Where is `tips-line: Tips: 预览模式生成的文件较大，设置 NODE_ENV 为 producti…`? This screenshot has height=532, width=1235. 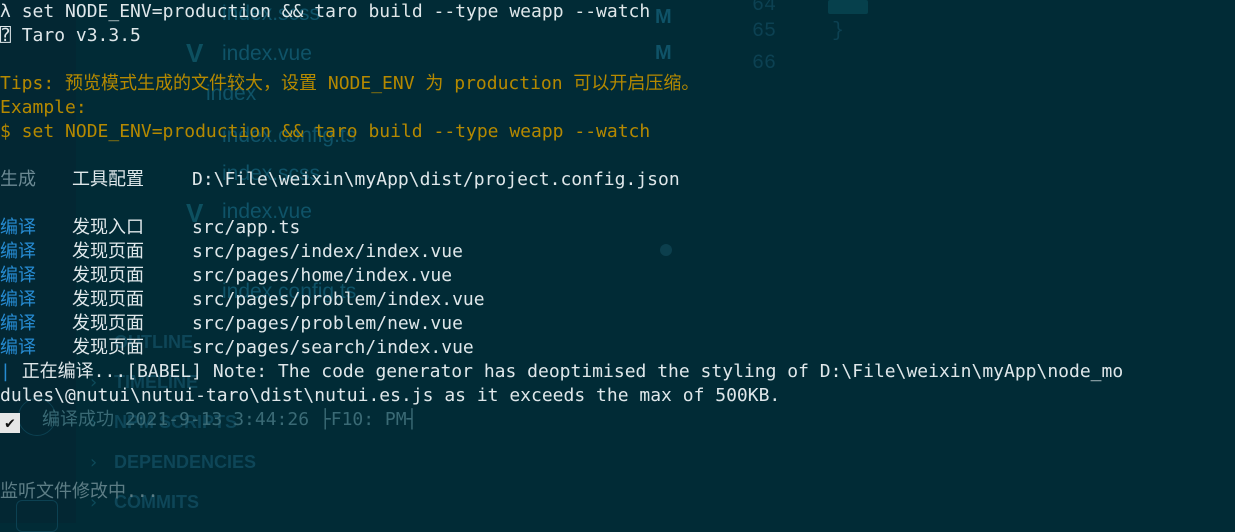
tips-line: Tips: 预览模式生成的文件较大，设置 NODE_ENV 为 producti… is located at coordinates (350, 83).